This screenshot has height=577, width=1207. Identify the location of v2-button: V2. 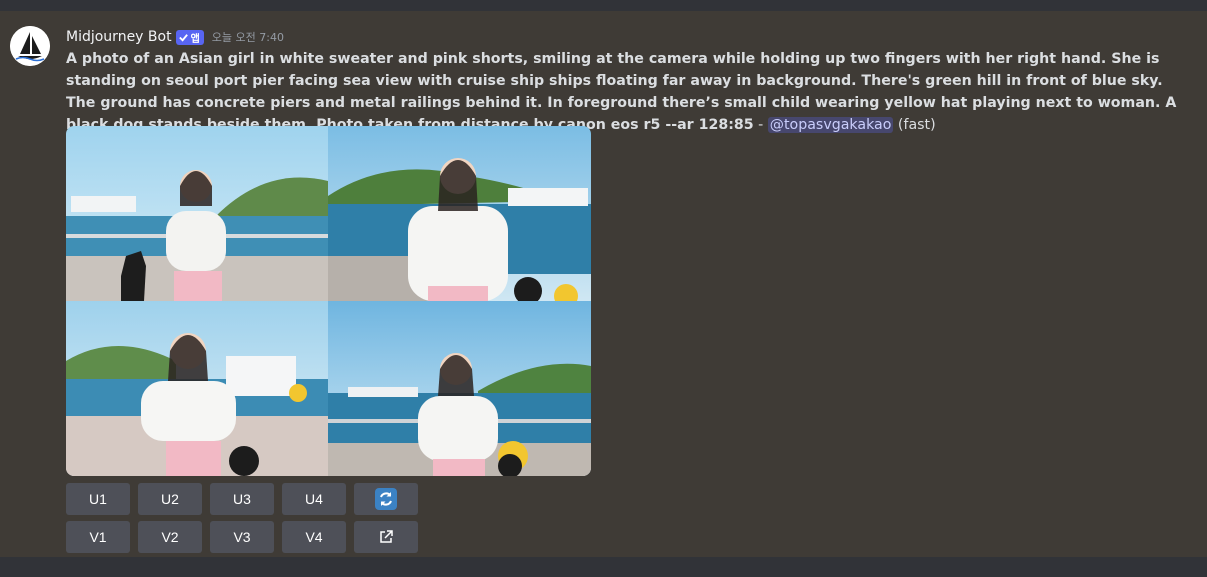
(170, 537).